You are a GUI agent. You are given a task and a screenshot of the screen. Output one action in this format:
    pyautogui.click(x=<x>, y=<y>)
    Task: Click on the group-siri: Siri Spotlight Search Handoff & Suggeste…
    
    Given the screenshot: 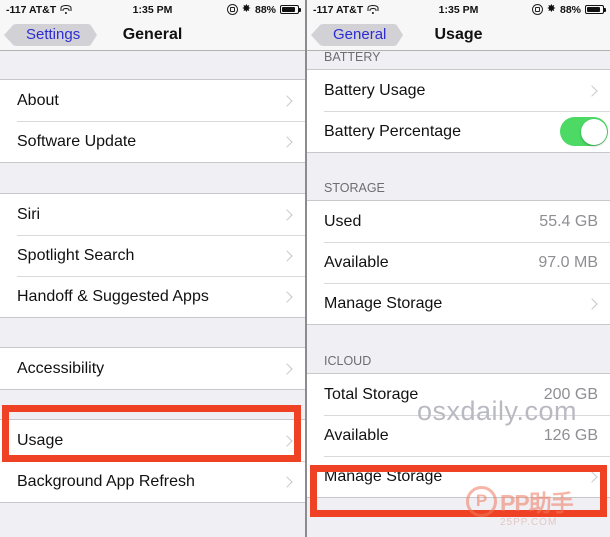 What is the action you would take?
    pyautogui.click(x=152, y=255)
    